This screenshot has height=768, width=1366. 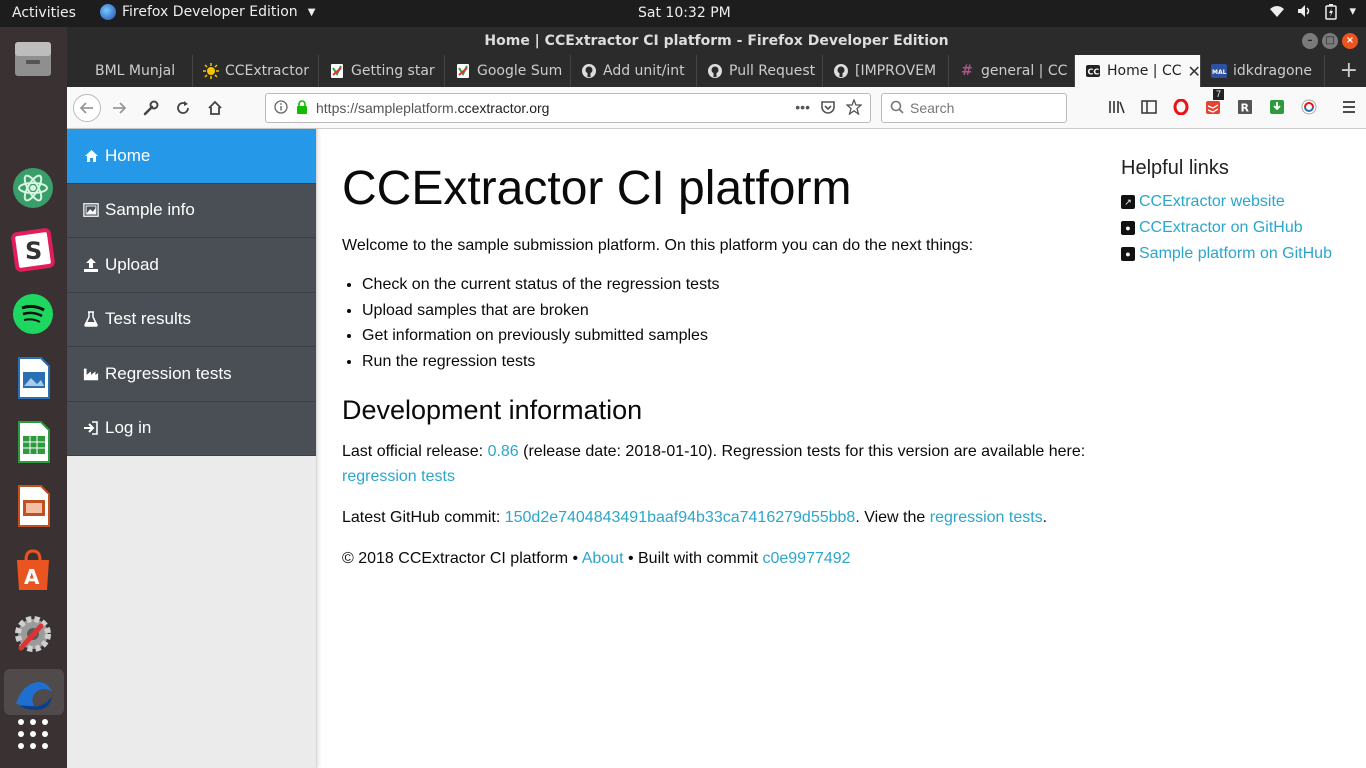 I want to click on nav-item-log-in: Log in, so click(x=191, y=428).